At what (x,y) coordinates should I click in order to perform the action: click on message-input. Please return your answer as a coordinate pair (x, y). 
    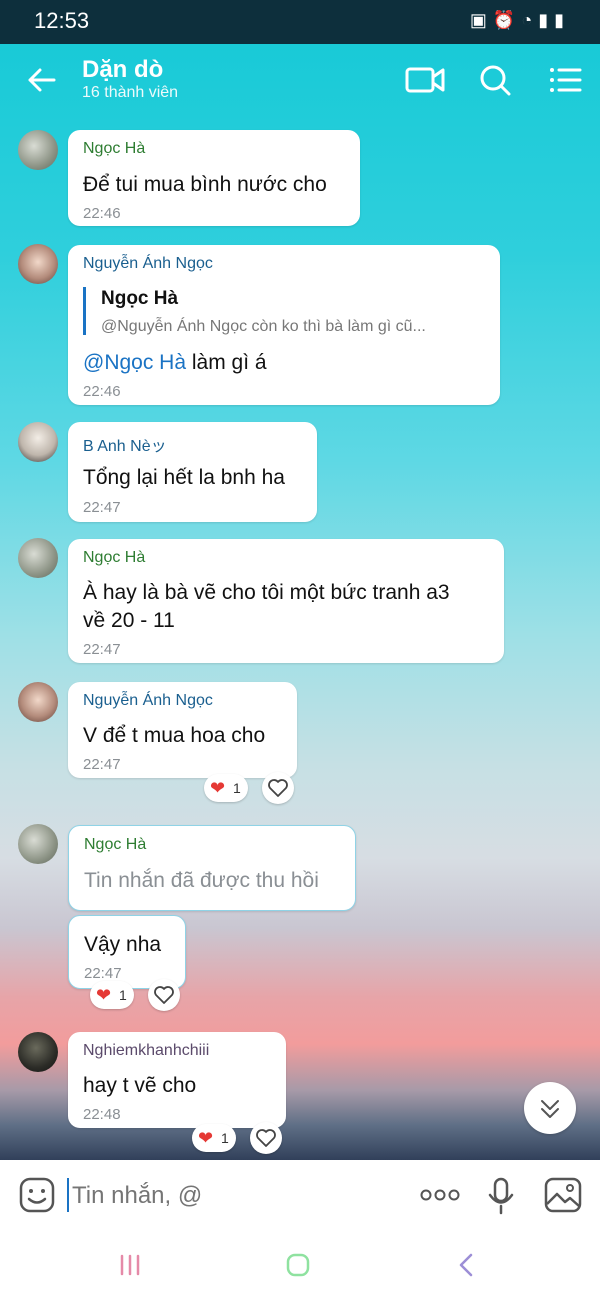
    Looking at the image, I should click on (232, 1196).